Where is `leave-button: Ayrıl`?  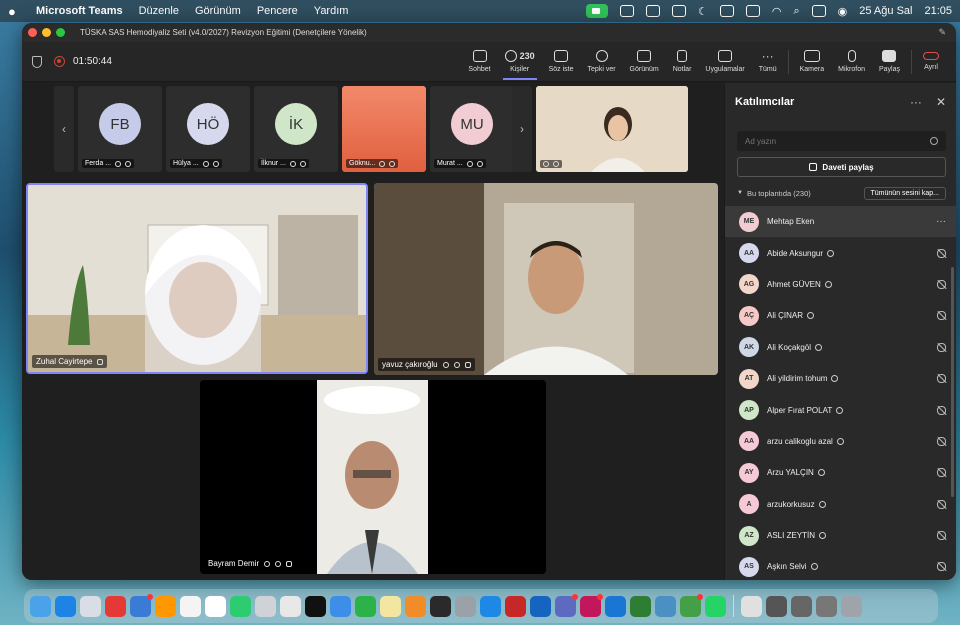 leave-button: Ayrıl is located at coordinates (931, 62).